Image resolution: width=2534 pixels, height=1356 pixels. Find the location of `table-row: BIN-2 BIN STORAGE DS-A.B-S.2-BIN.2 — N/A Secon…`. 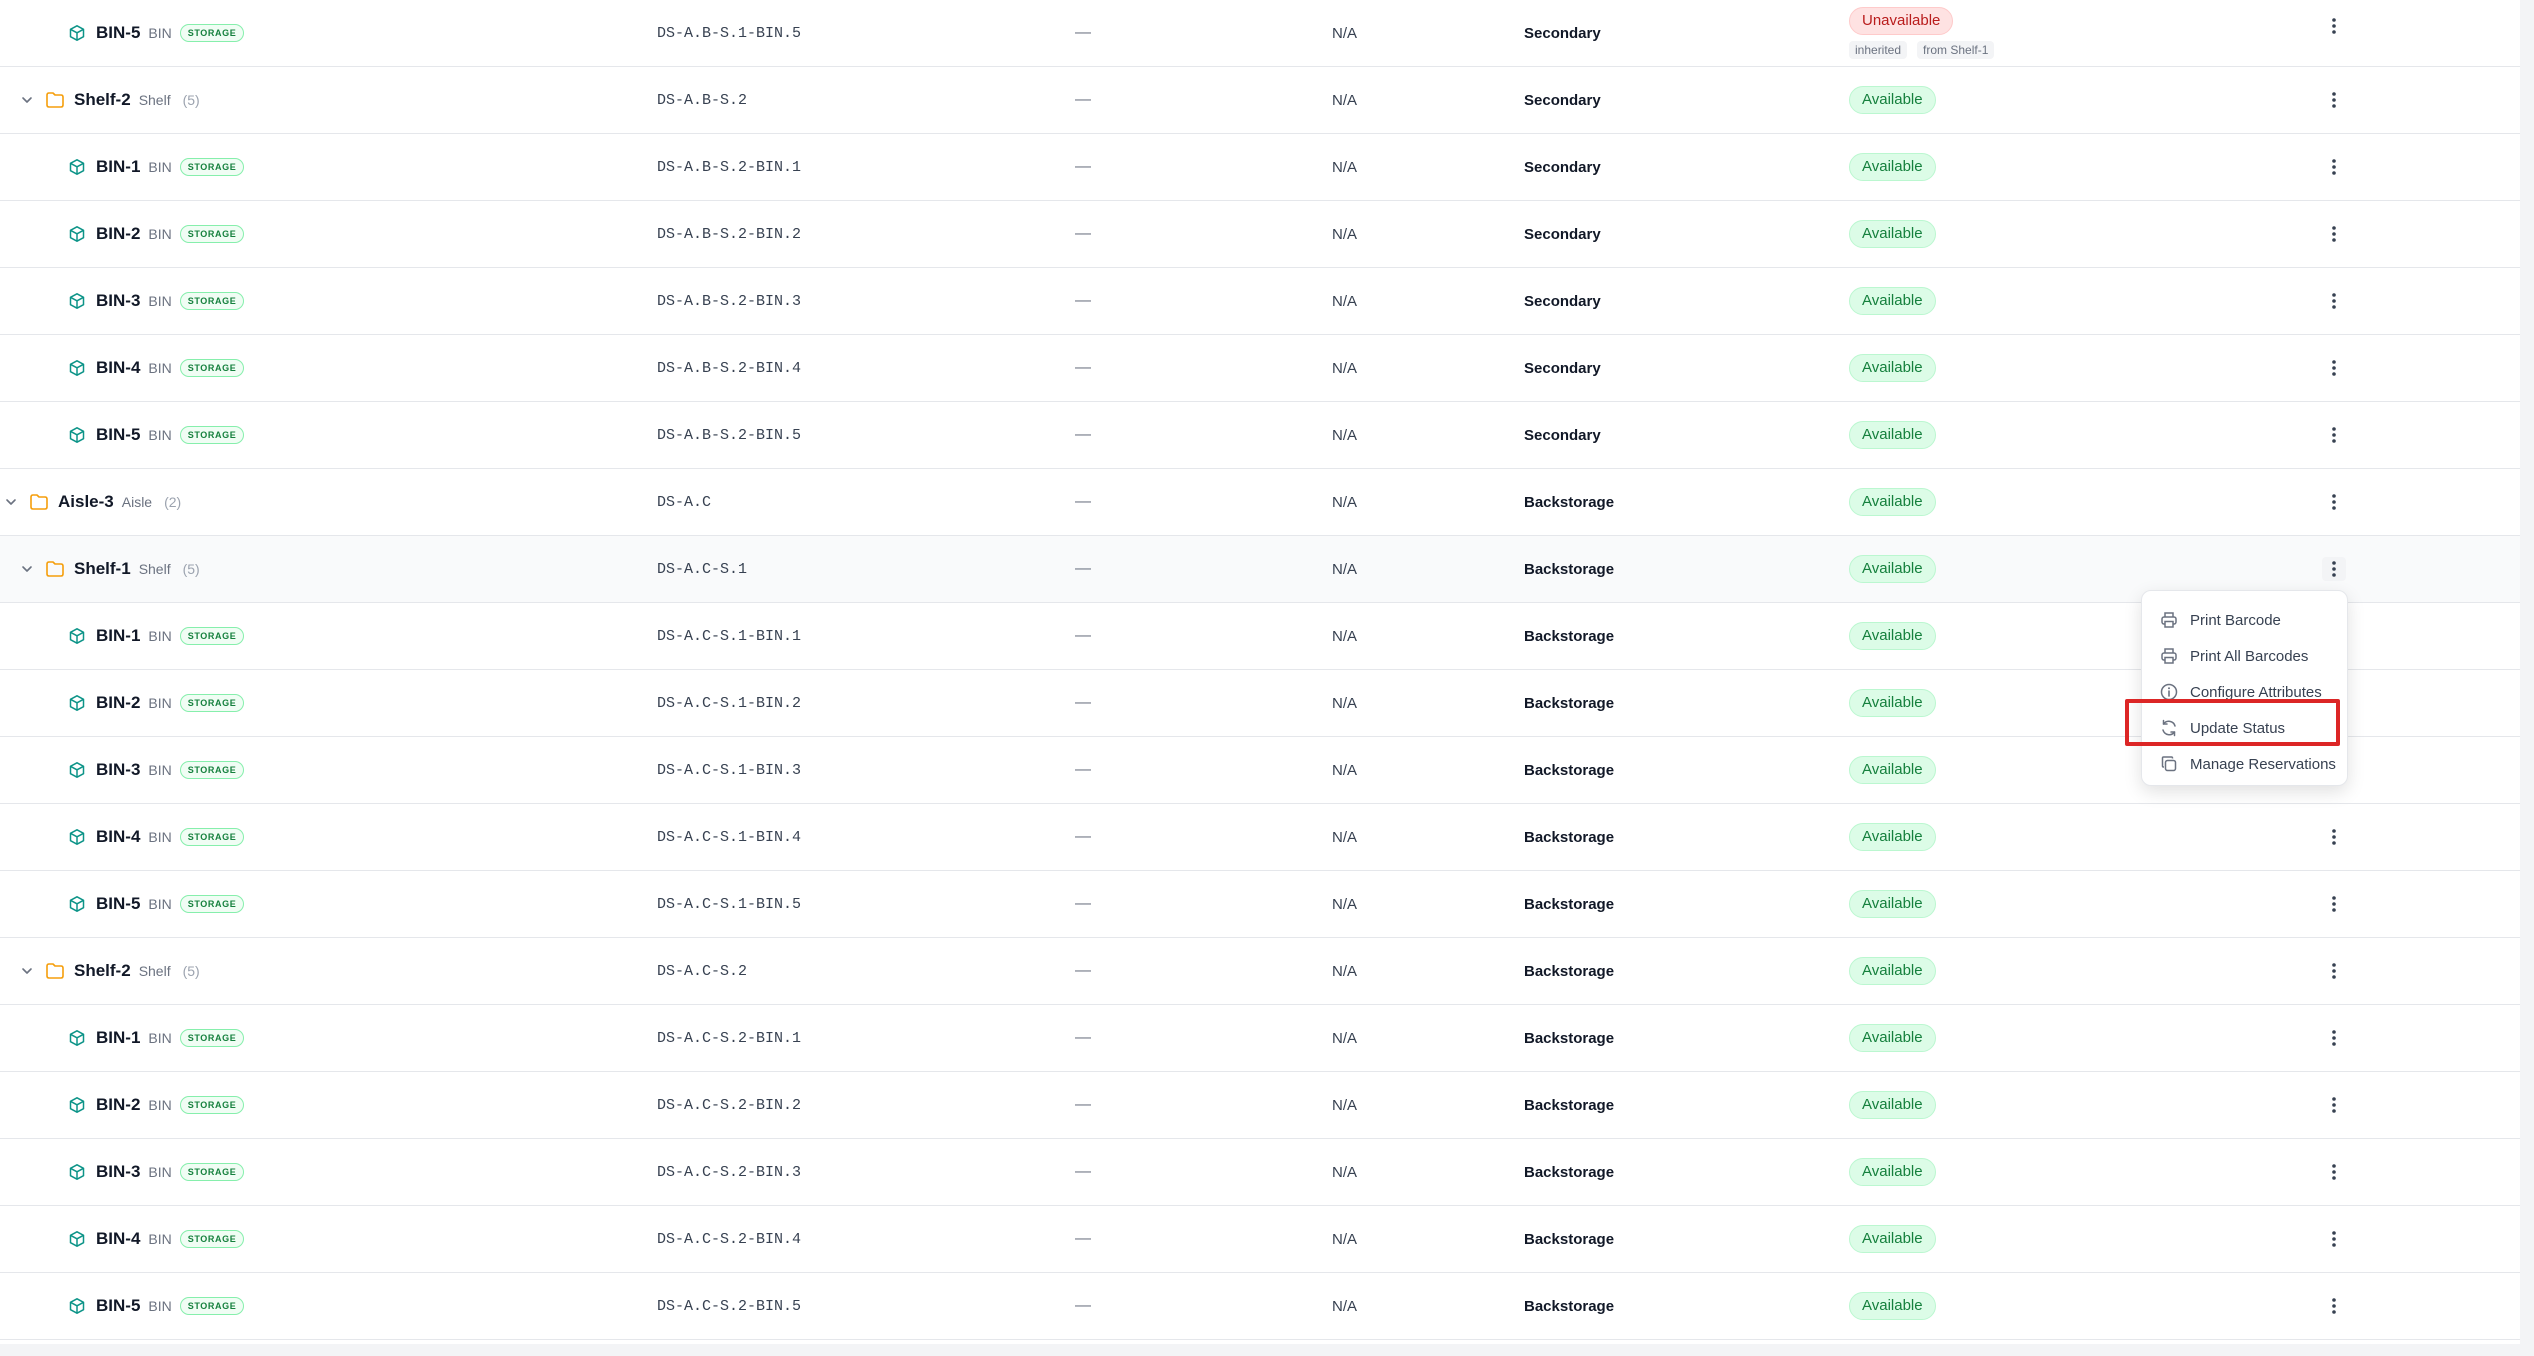

table-row: BIN-2 BIN STORAGE DS-A.B-S.2-BIN.2 — N/A Secon… is located at coordinates (1260, 234).